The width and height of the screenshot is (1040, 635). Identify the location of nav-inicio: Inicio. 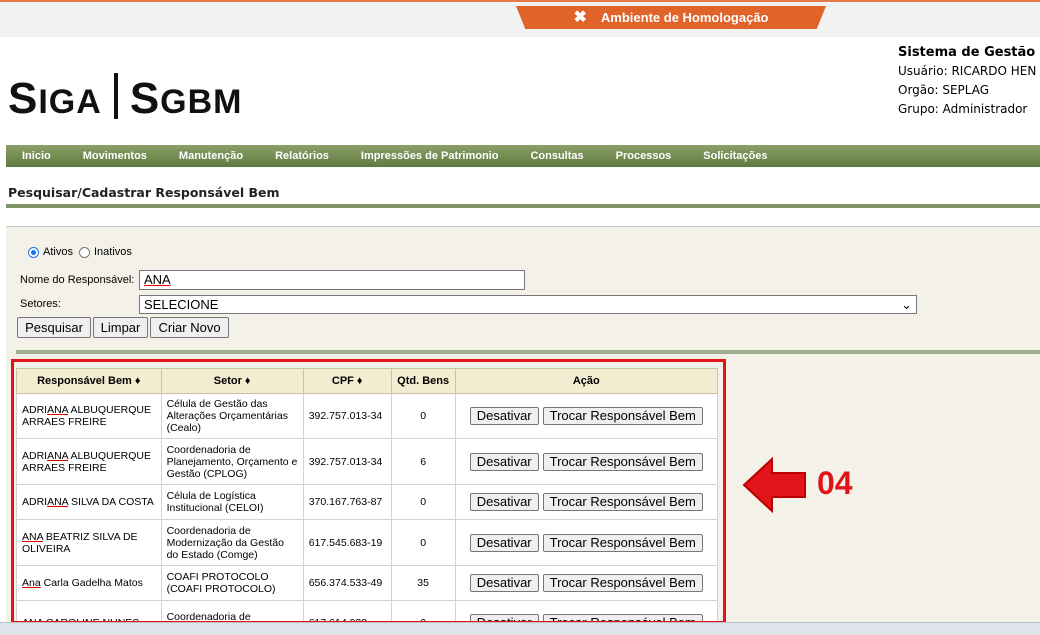
(36, 156).